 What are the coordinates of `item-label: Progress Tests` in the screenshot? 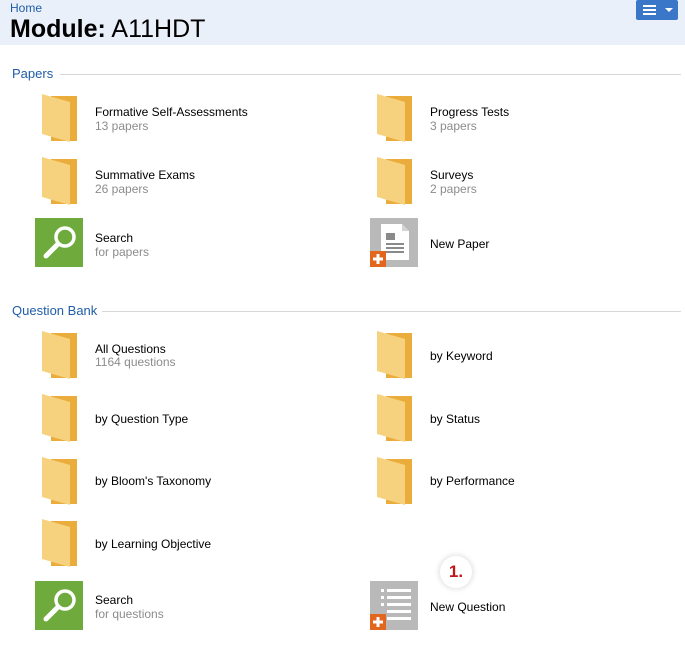 It's located at (470, 112).